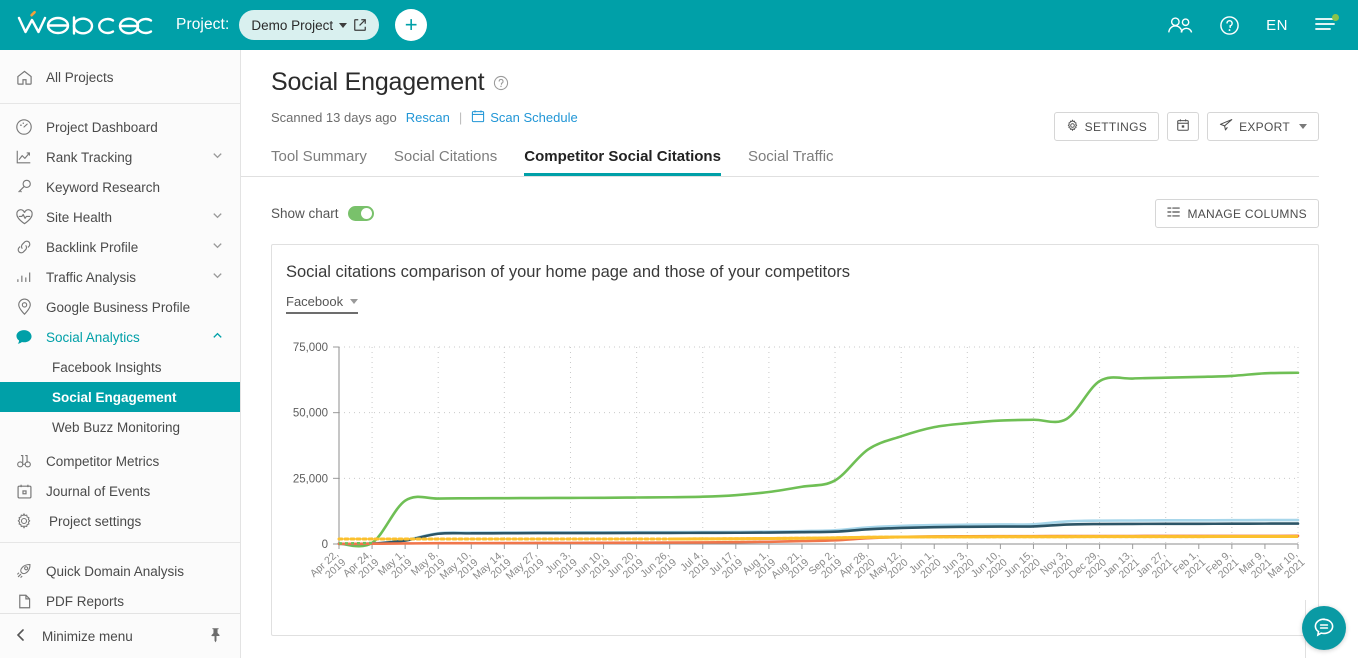  I want to click on svg-text: 50,000, so click(310, 414).